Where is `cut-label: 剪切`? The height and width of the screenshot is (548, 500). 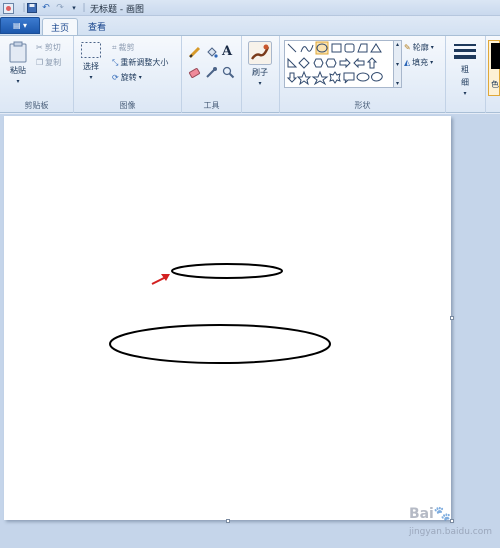
cut-label: 剪切 is located at coordinates (52, 47).